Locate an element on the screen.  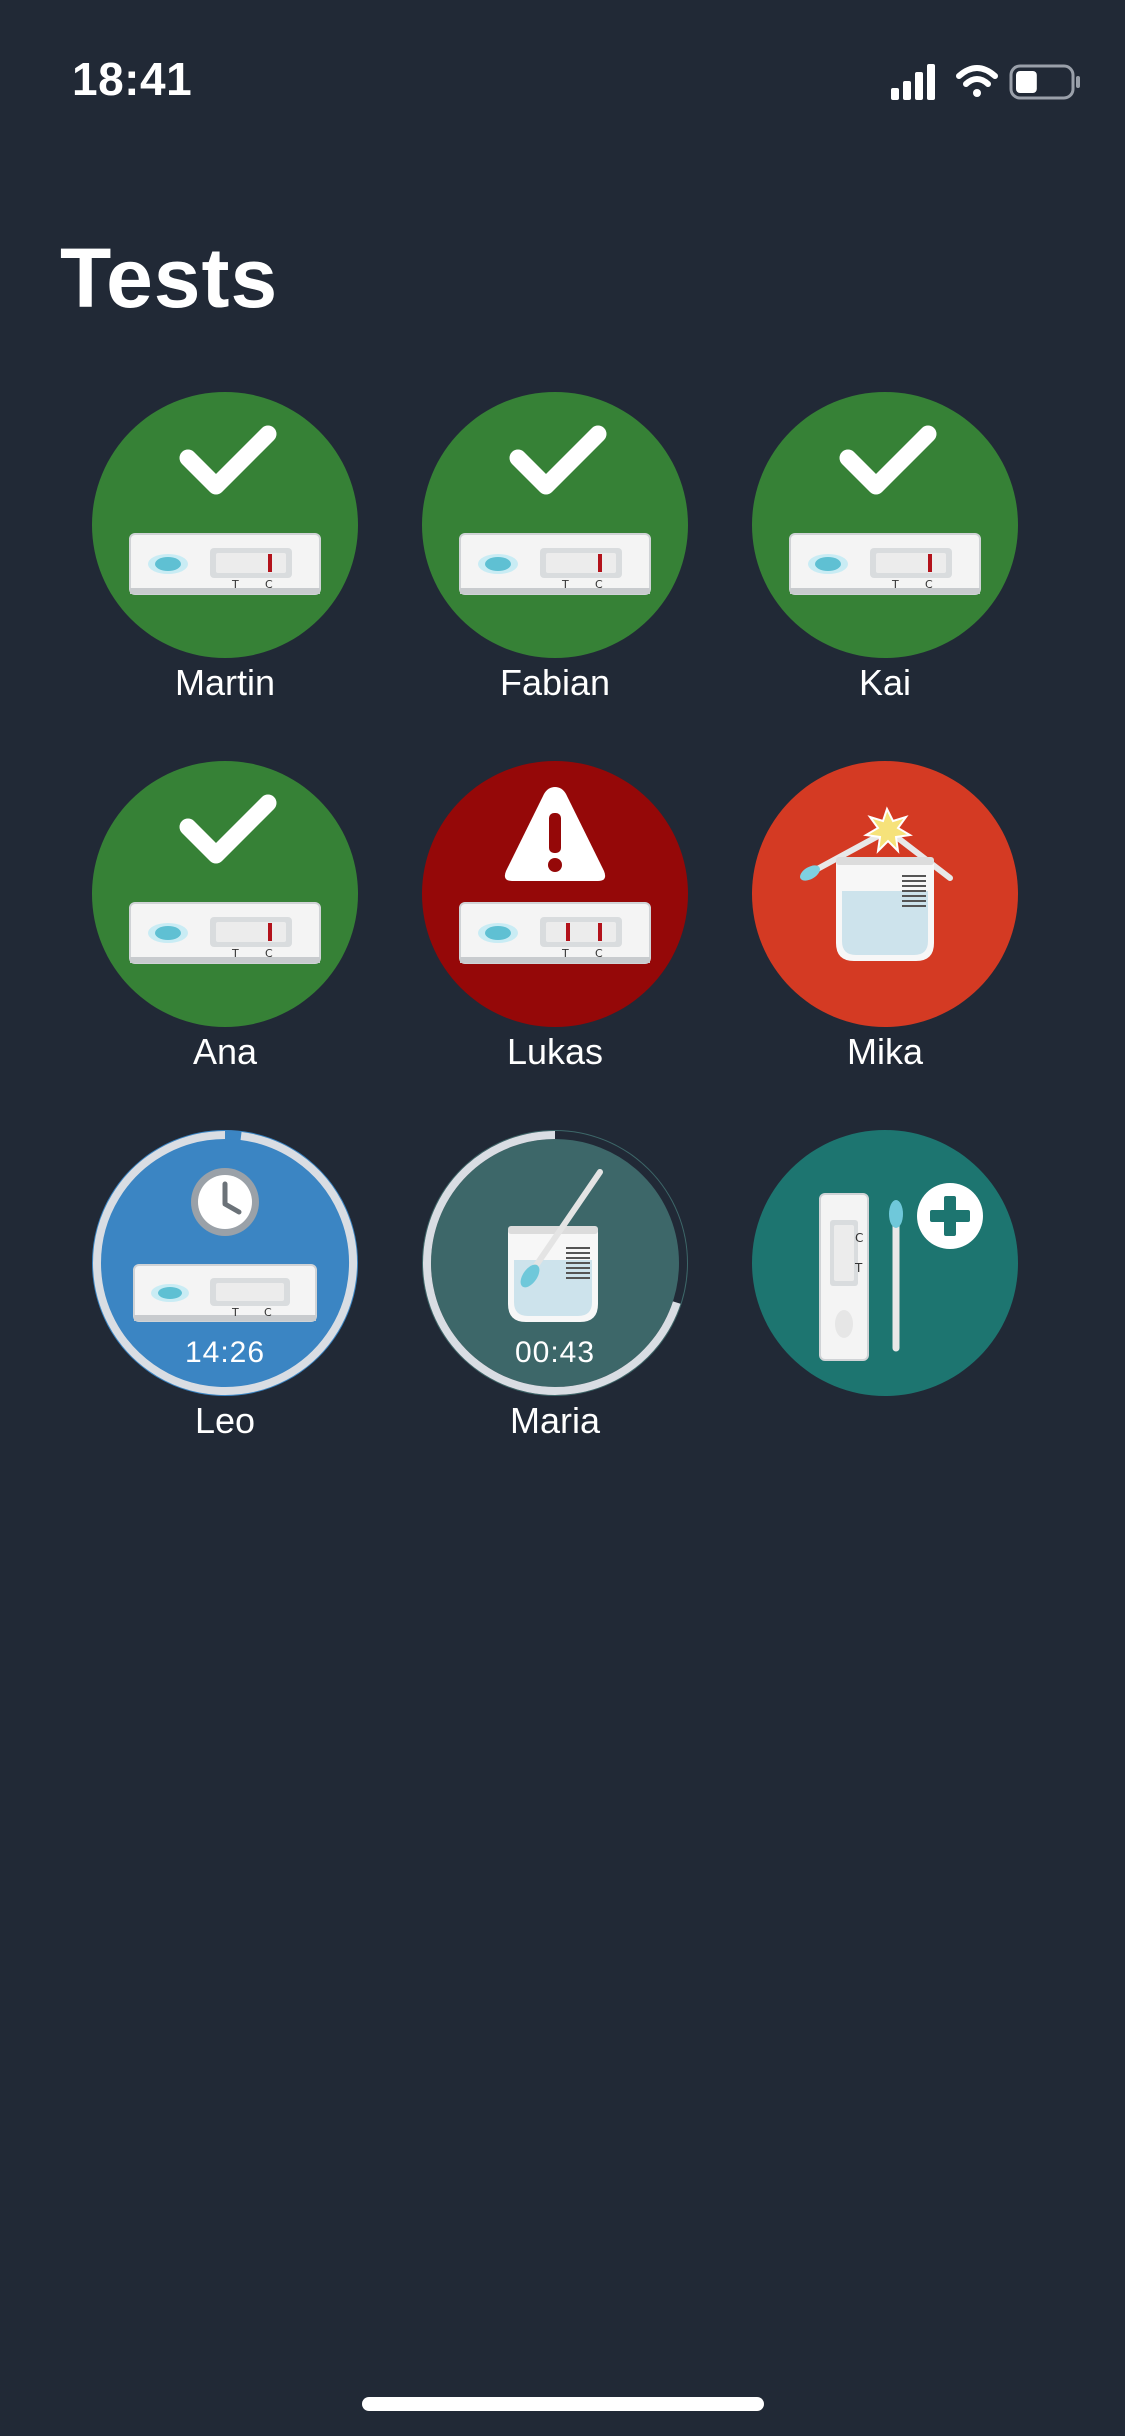
status-time: 18:41 is located at coordinates (132, 79).